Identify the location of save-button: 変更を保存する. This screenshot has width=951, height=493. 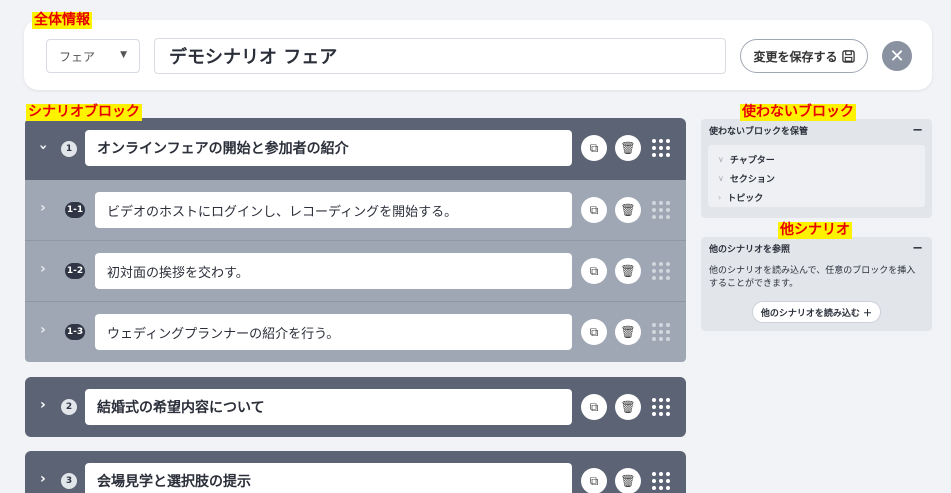
(804, 56).